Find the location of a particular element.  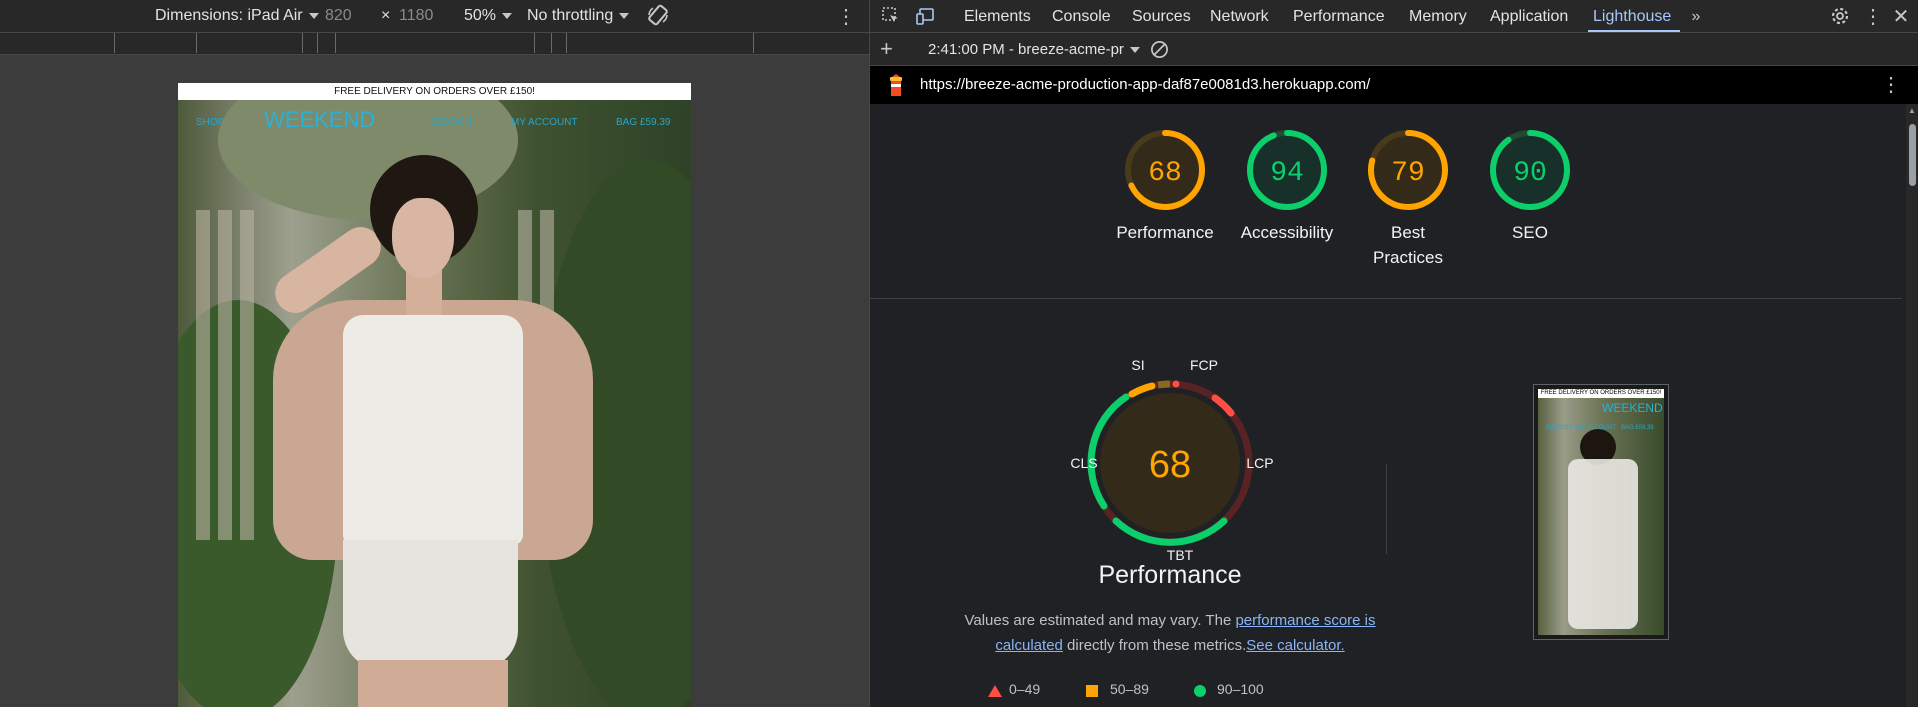

model-face is located at coordinates (423, 238).